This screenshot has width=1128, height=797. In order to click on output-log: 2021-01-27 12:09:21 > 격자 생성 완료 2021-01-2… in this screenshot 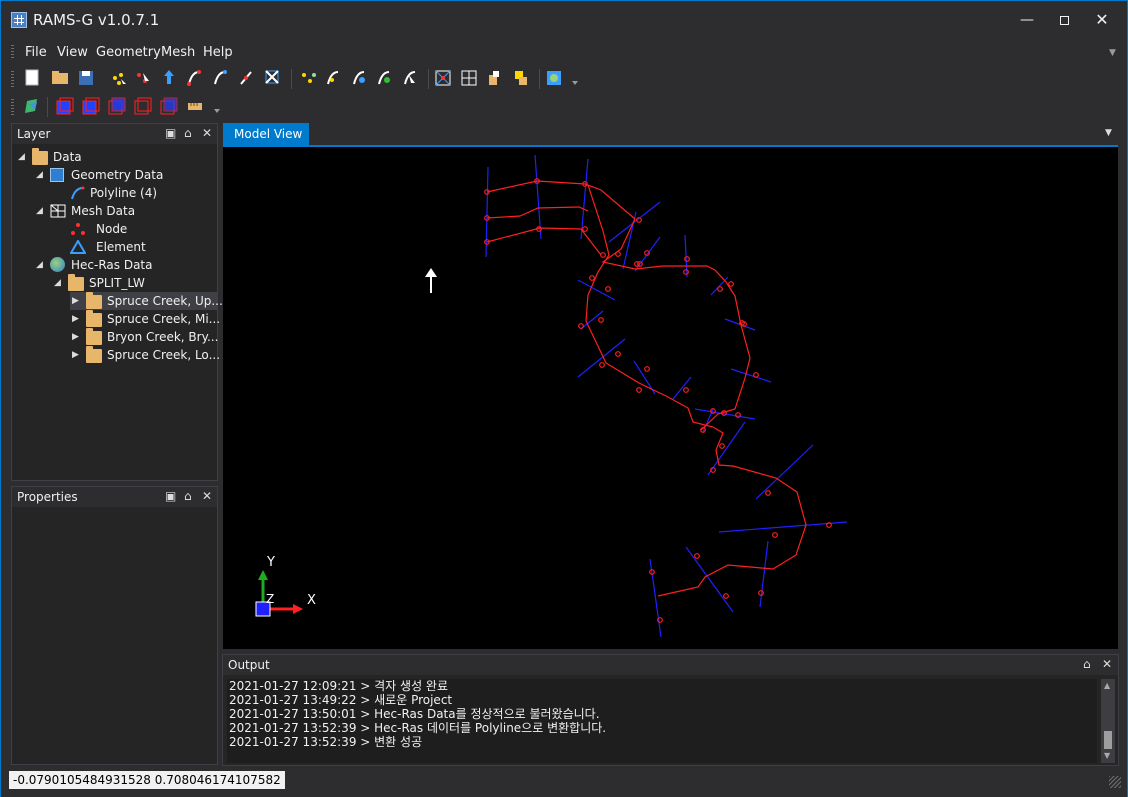, I will do `click(662, 721)`.